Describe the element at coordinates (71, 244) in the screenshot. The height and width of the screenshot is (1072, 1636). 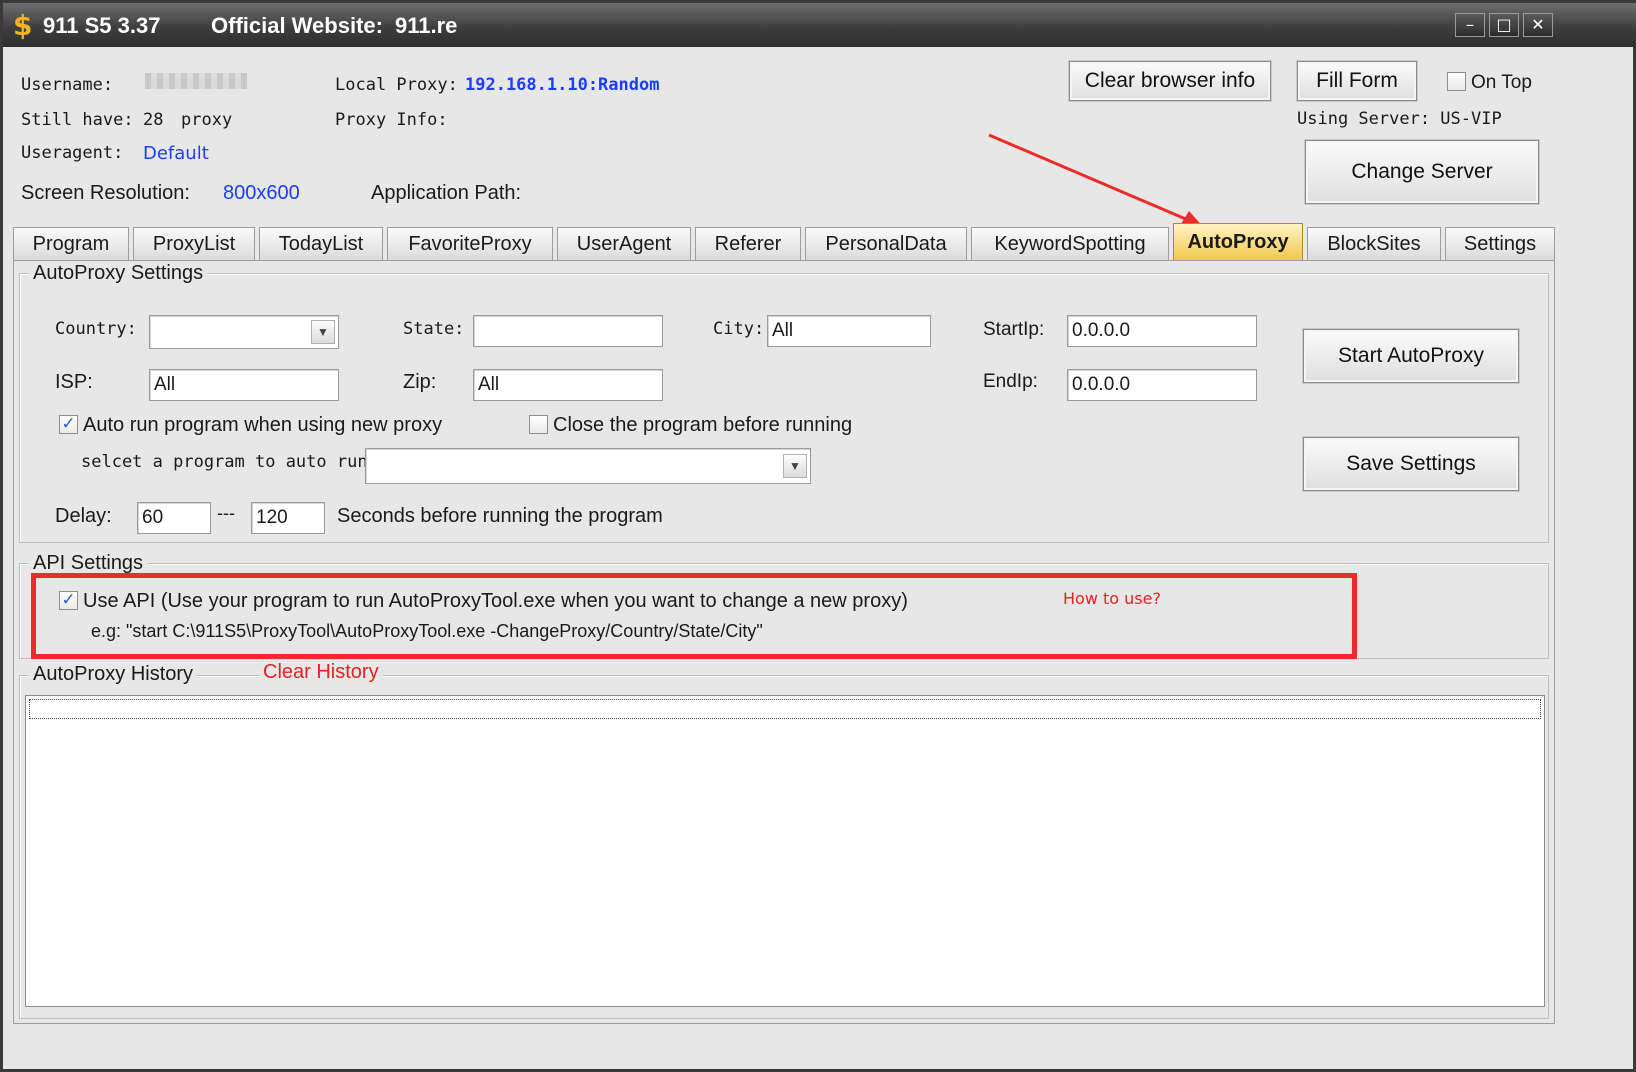
I see `tab-program: Program` at that location.